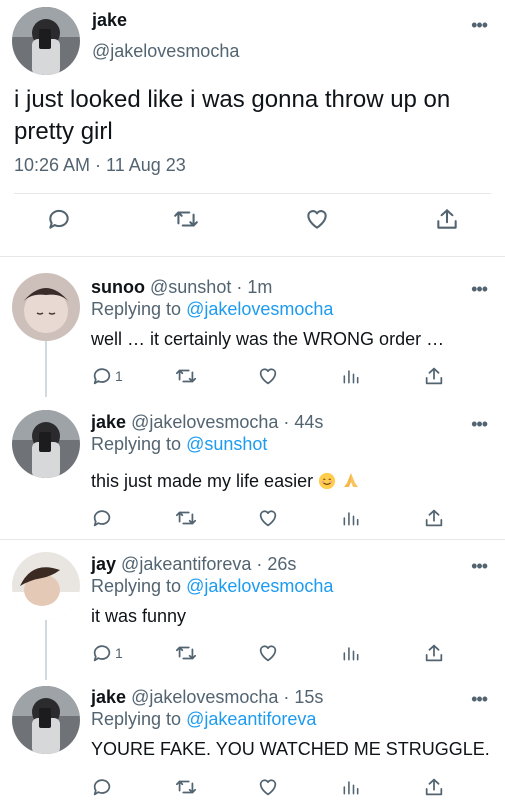 The height and width of the screenshot is (810, 505). Describe the element at coordinates (226, 444) in the screenshot. I see `replying-to-link: @sunshot` at that location.